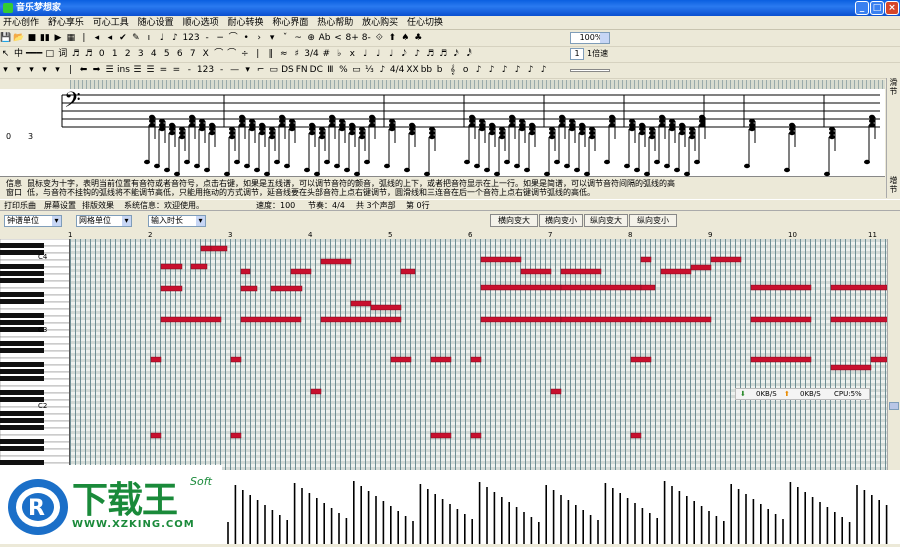 This screenshot has width=900, height=547. I want to click on toolbar-row1-button-0: 💾, so click(5, 38).